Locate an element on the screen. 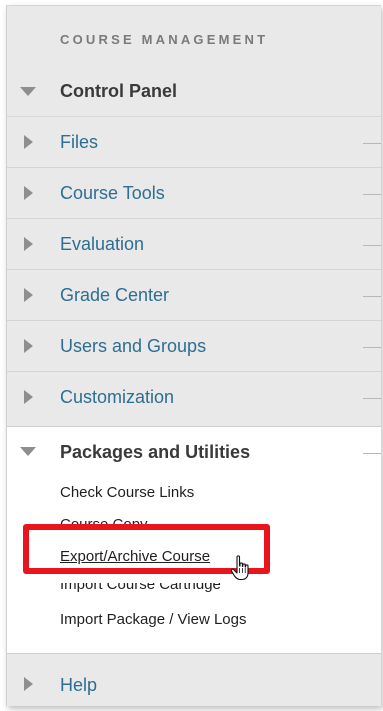  menu-item-grade-center: Grade Center is located at coordinates (194, 295).